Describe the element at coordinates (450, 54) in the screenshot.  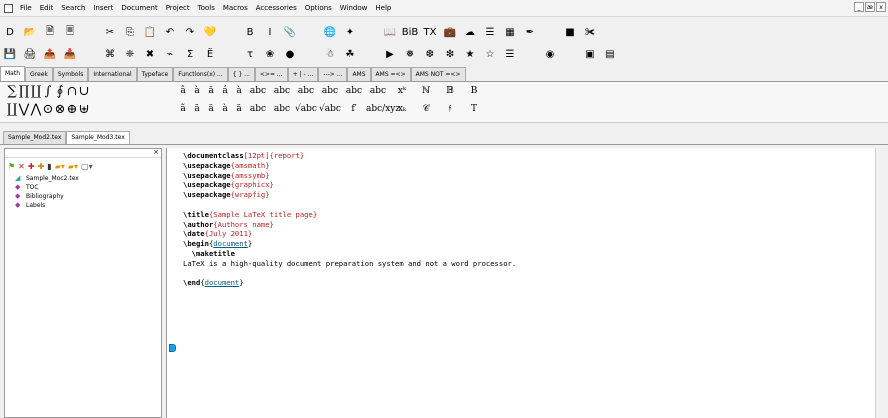
I see `toolbar2-icon-22: ❇` at that location.